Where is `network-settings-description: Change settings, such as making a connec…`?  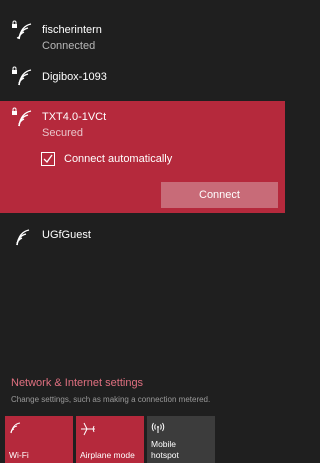
network-settings-description: Change settings, such as making a connec… is located at coordinates (111, 399).